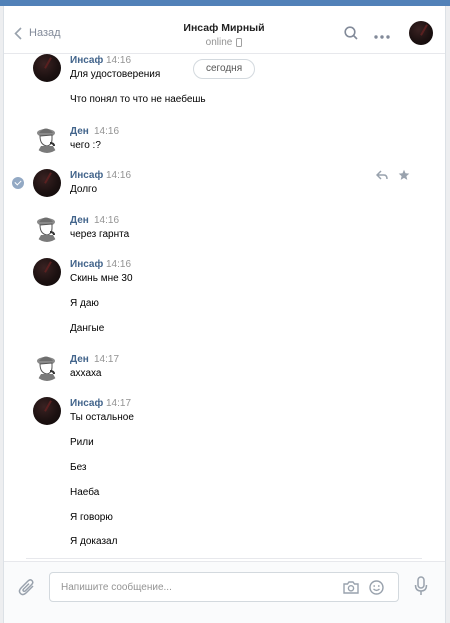  I want to click on chat-header: Назад Инсаф Мирный online, so click(224, 30).